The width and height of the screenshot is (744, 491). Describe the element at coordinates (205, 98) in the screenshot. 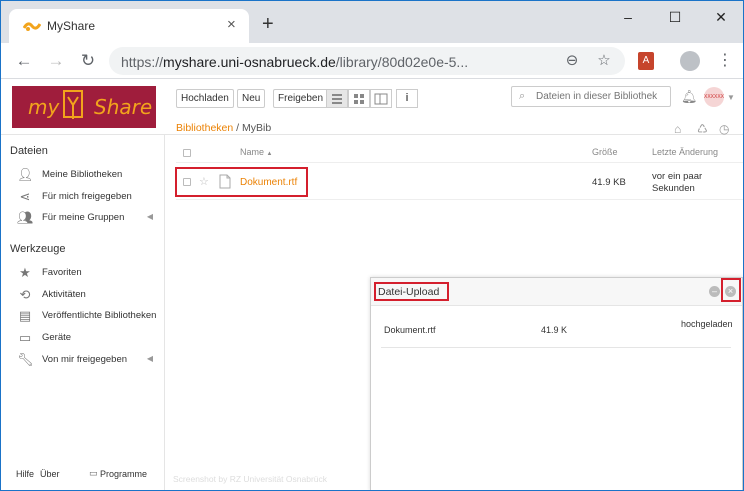

I see `upload-button: Hochladen` at that location.